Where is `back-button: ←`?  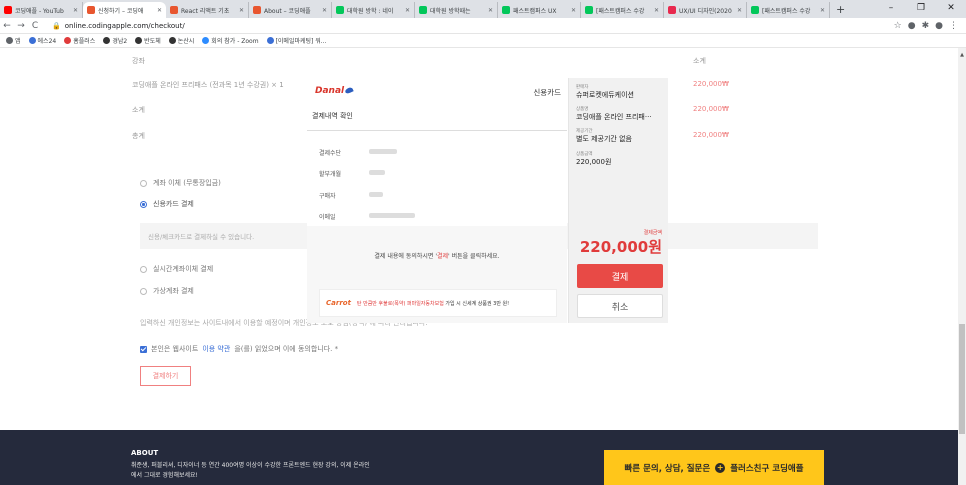
back-button: ← is located at coordinates (7, 26).